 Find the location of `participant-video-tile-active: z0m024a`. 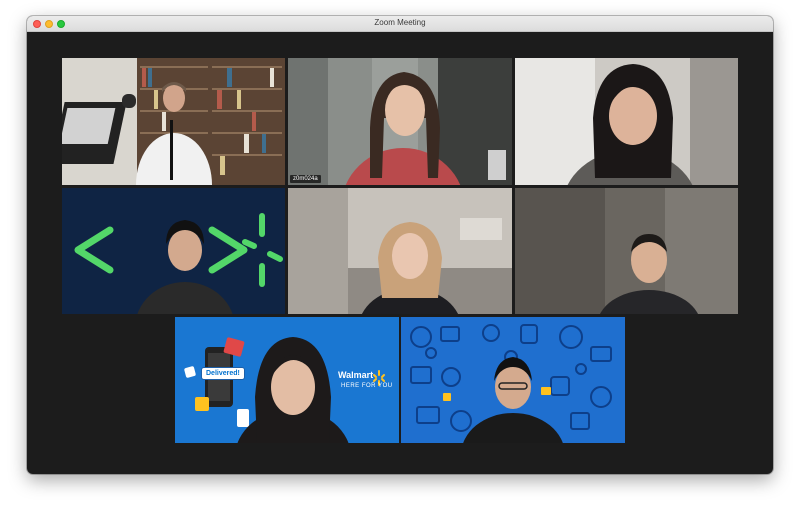

participant-video-tile-active: z0m024a is located at coordinates (400, 121).